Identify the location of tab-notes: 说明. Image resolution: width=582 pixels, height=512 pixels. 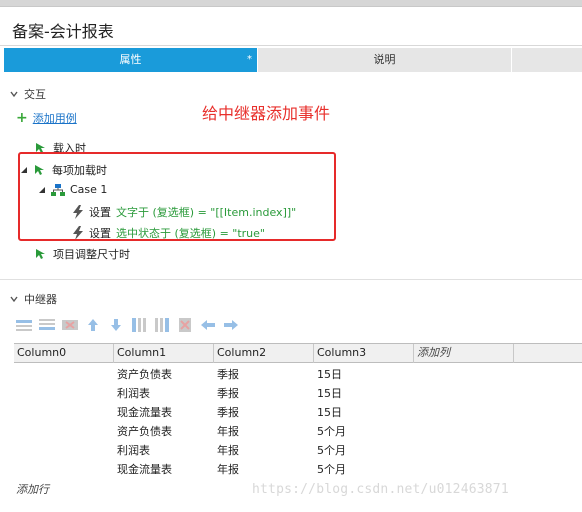
(384, 60).